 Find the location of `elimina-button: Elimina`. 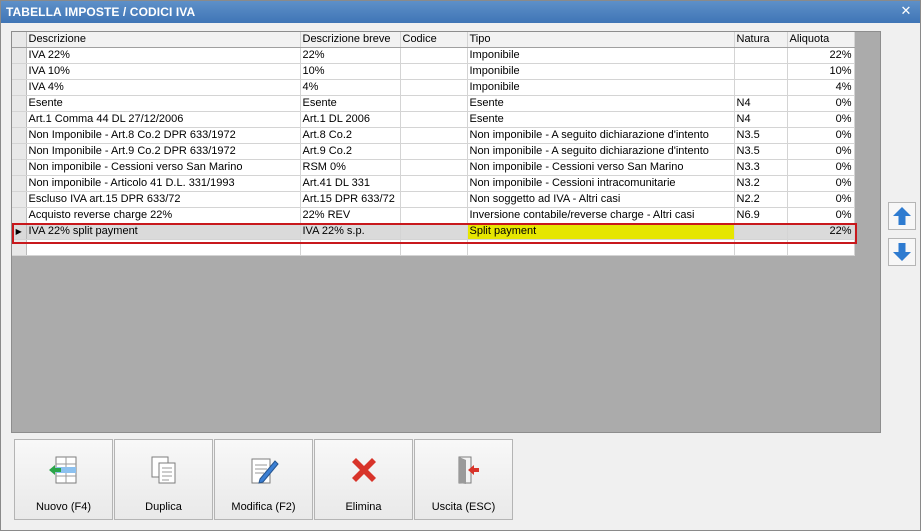

elimina-button: Elimina is located at coordinates (363, 479).